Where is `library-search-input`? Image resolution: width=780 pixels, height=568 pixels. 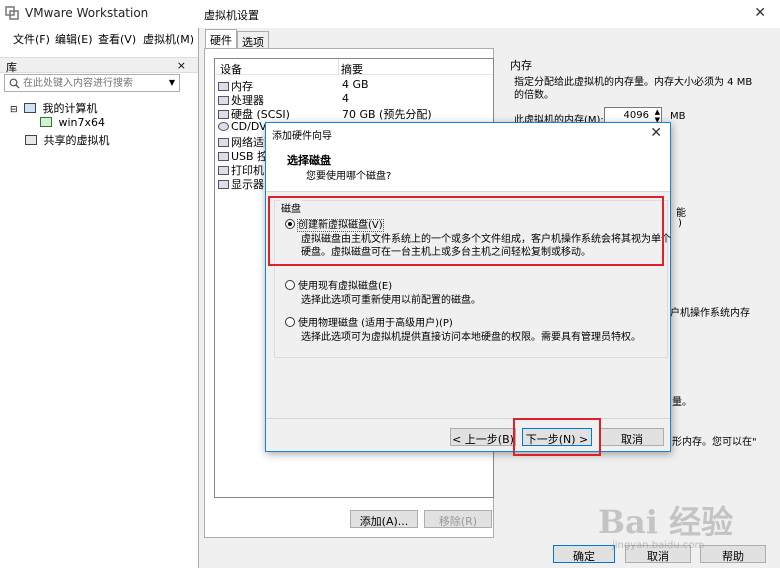 library-search-input is located at coordinates (93, 83).